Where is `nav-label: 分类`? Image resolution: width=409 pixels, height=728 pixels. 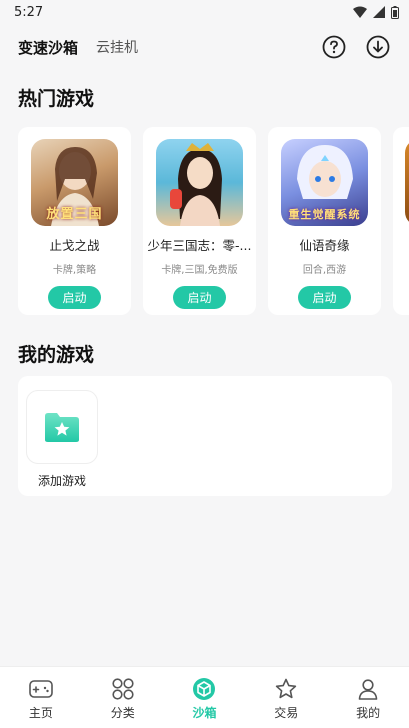
nav-label: 分类 is located at coordinates (122, 713).